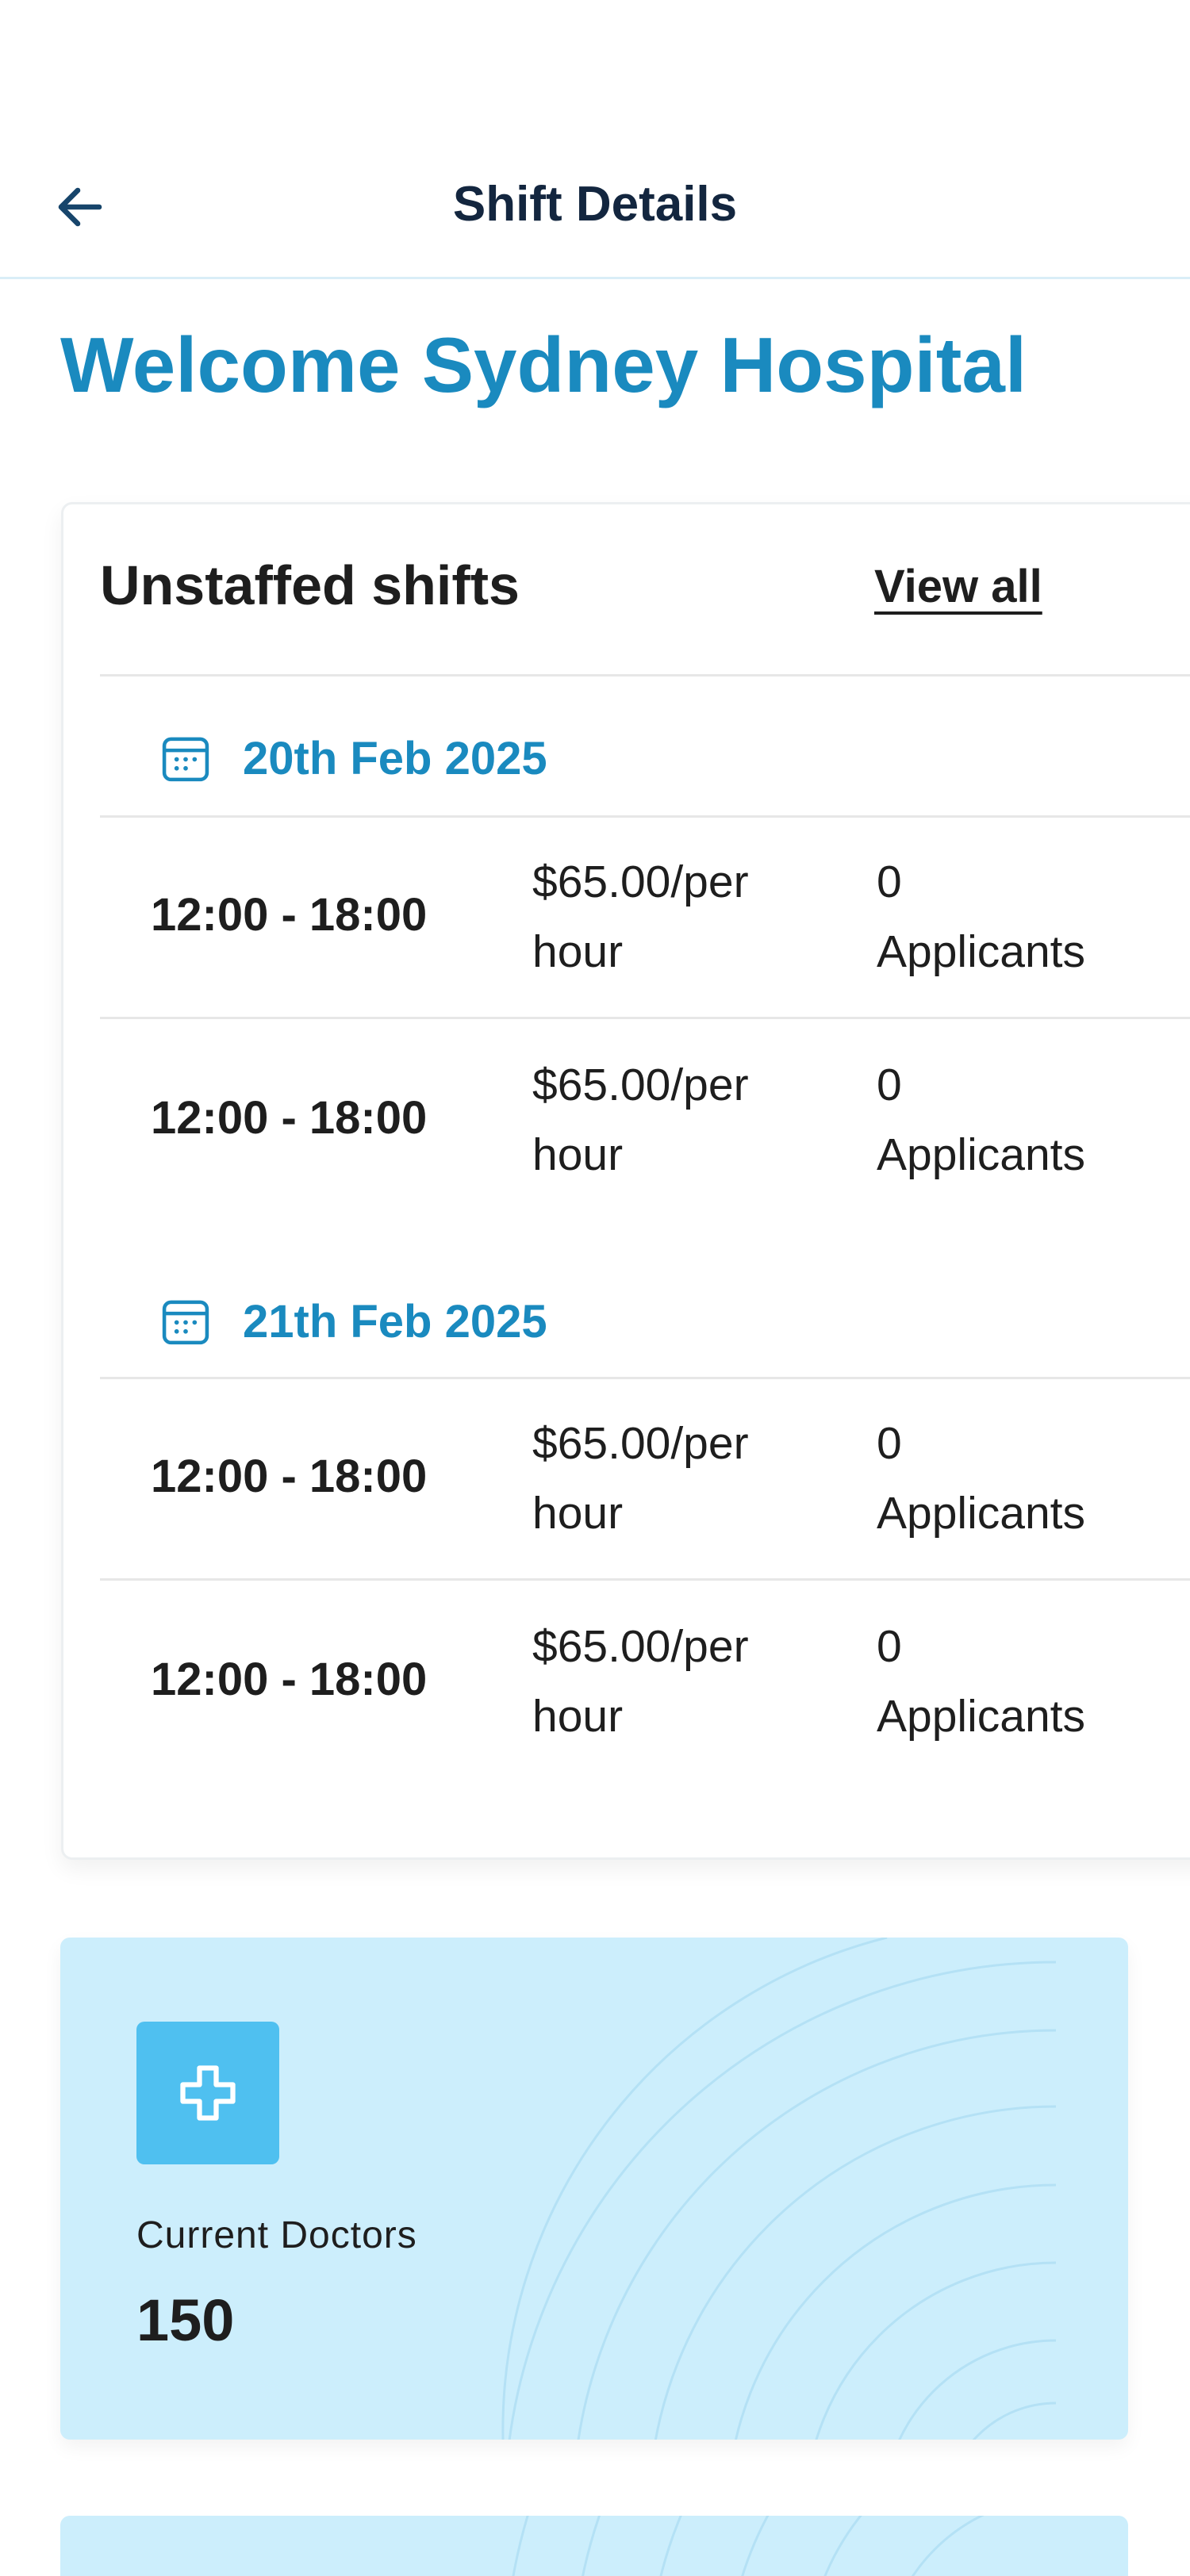 The image size is (1190, 2576). I want to click on page-title: Shift Details, so click(595, 205).